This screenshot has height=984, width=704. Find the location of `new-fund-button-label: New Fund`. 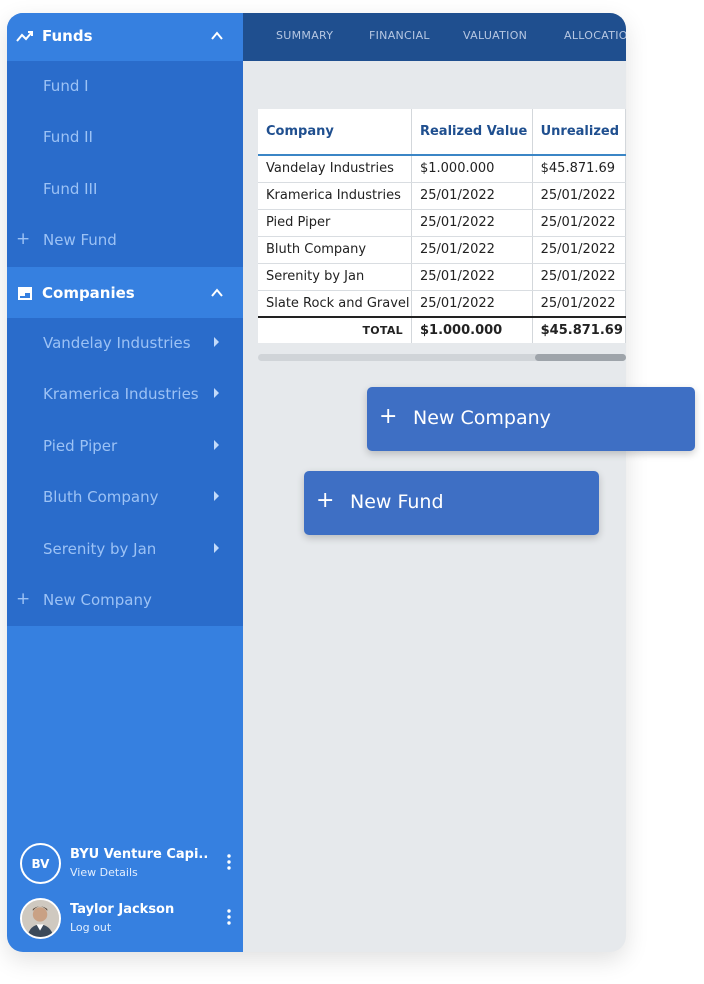

new-fund-button-label: New Fund is located at coordinates (397, 502).